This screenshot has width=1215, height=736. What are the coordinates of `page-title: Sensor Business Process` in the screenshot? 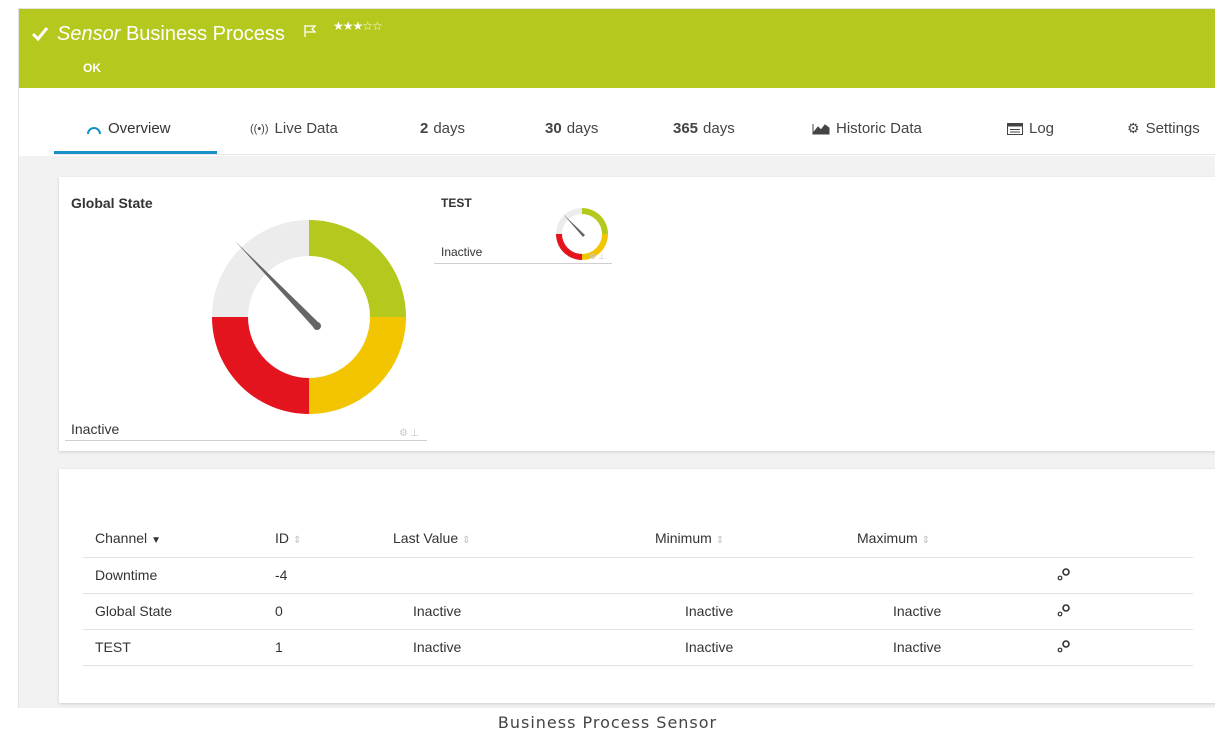 It's located at (171, 34).